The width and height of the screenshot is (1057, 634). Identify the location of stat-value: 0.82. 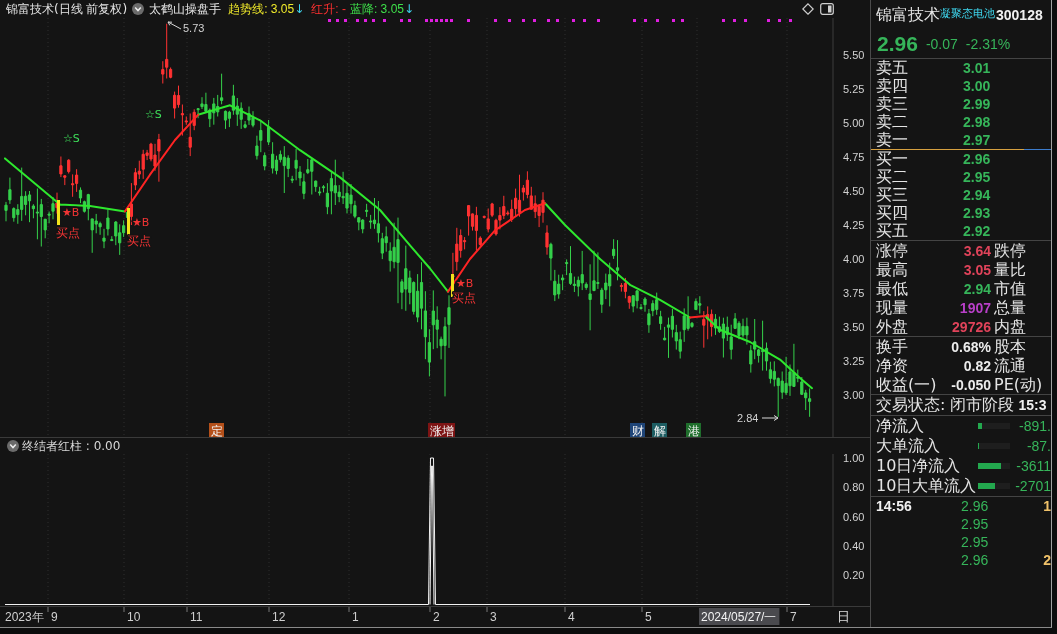
(977, 365).